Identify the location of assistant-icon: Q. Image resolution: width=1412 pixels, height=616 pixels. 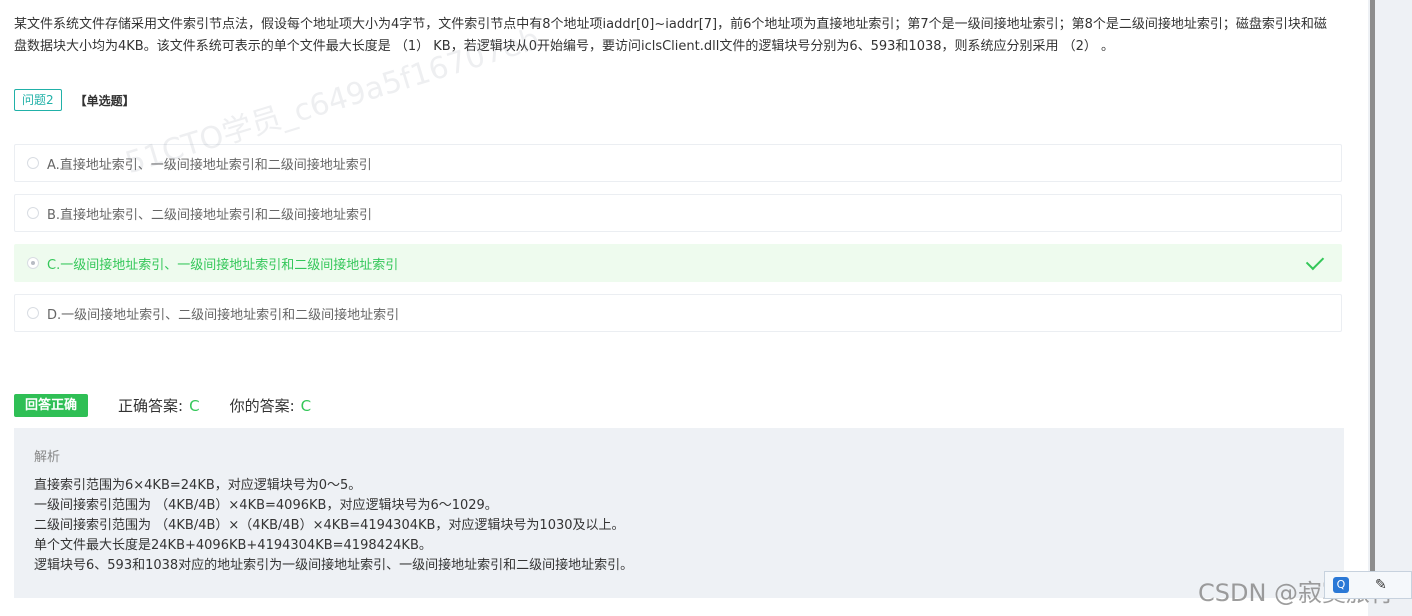
(1341, 585).